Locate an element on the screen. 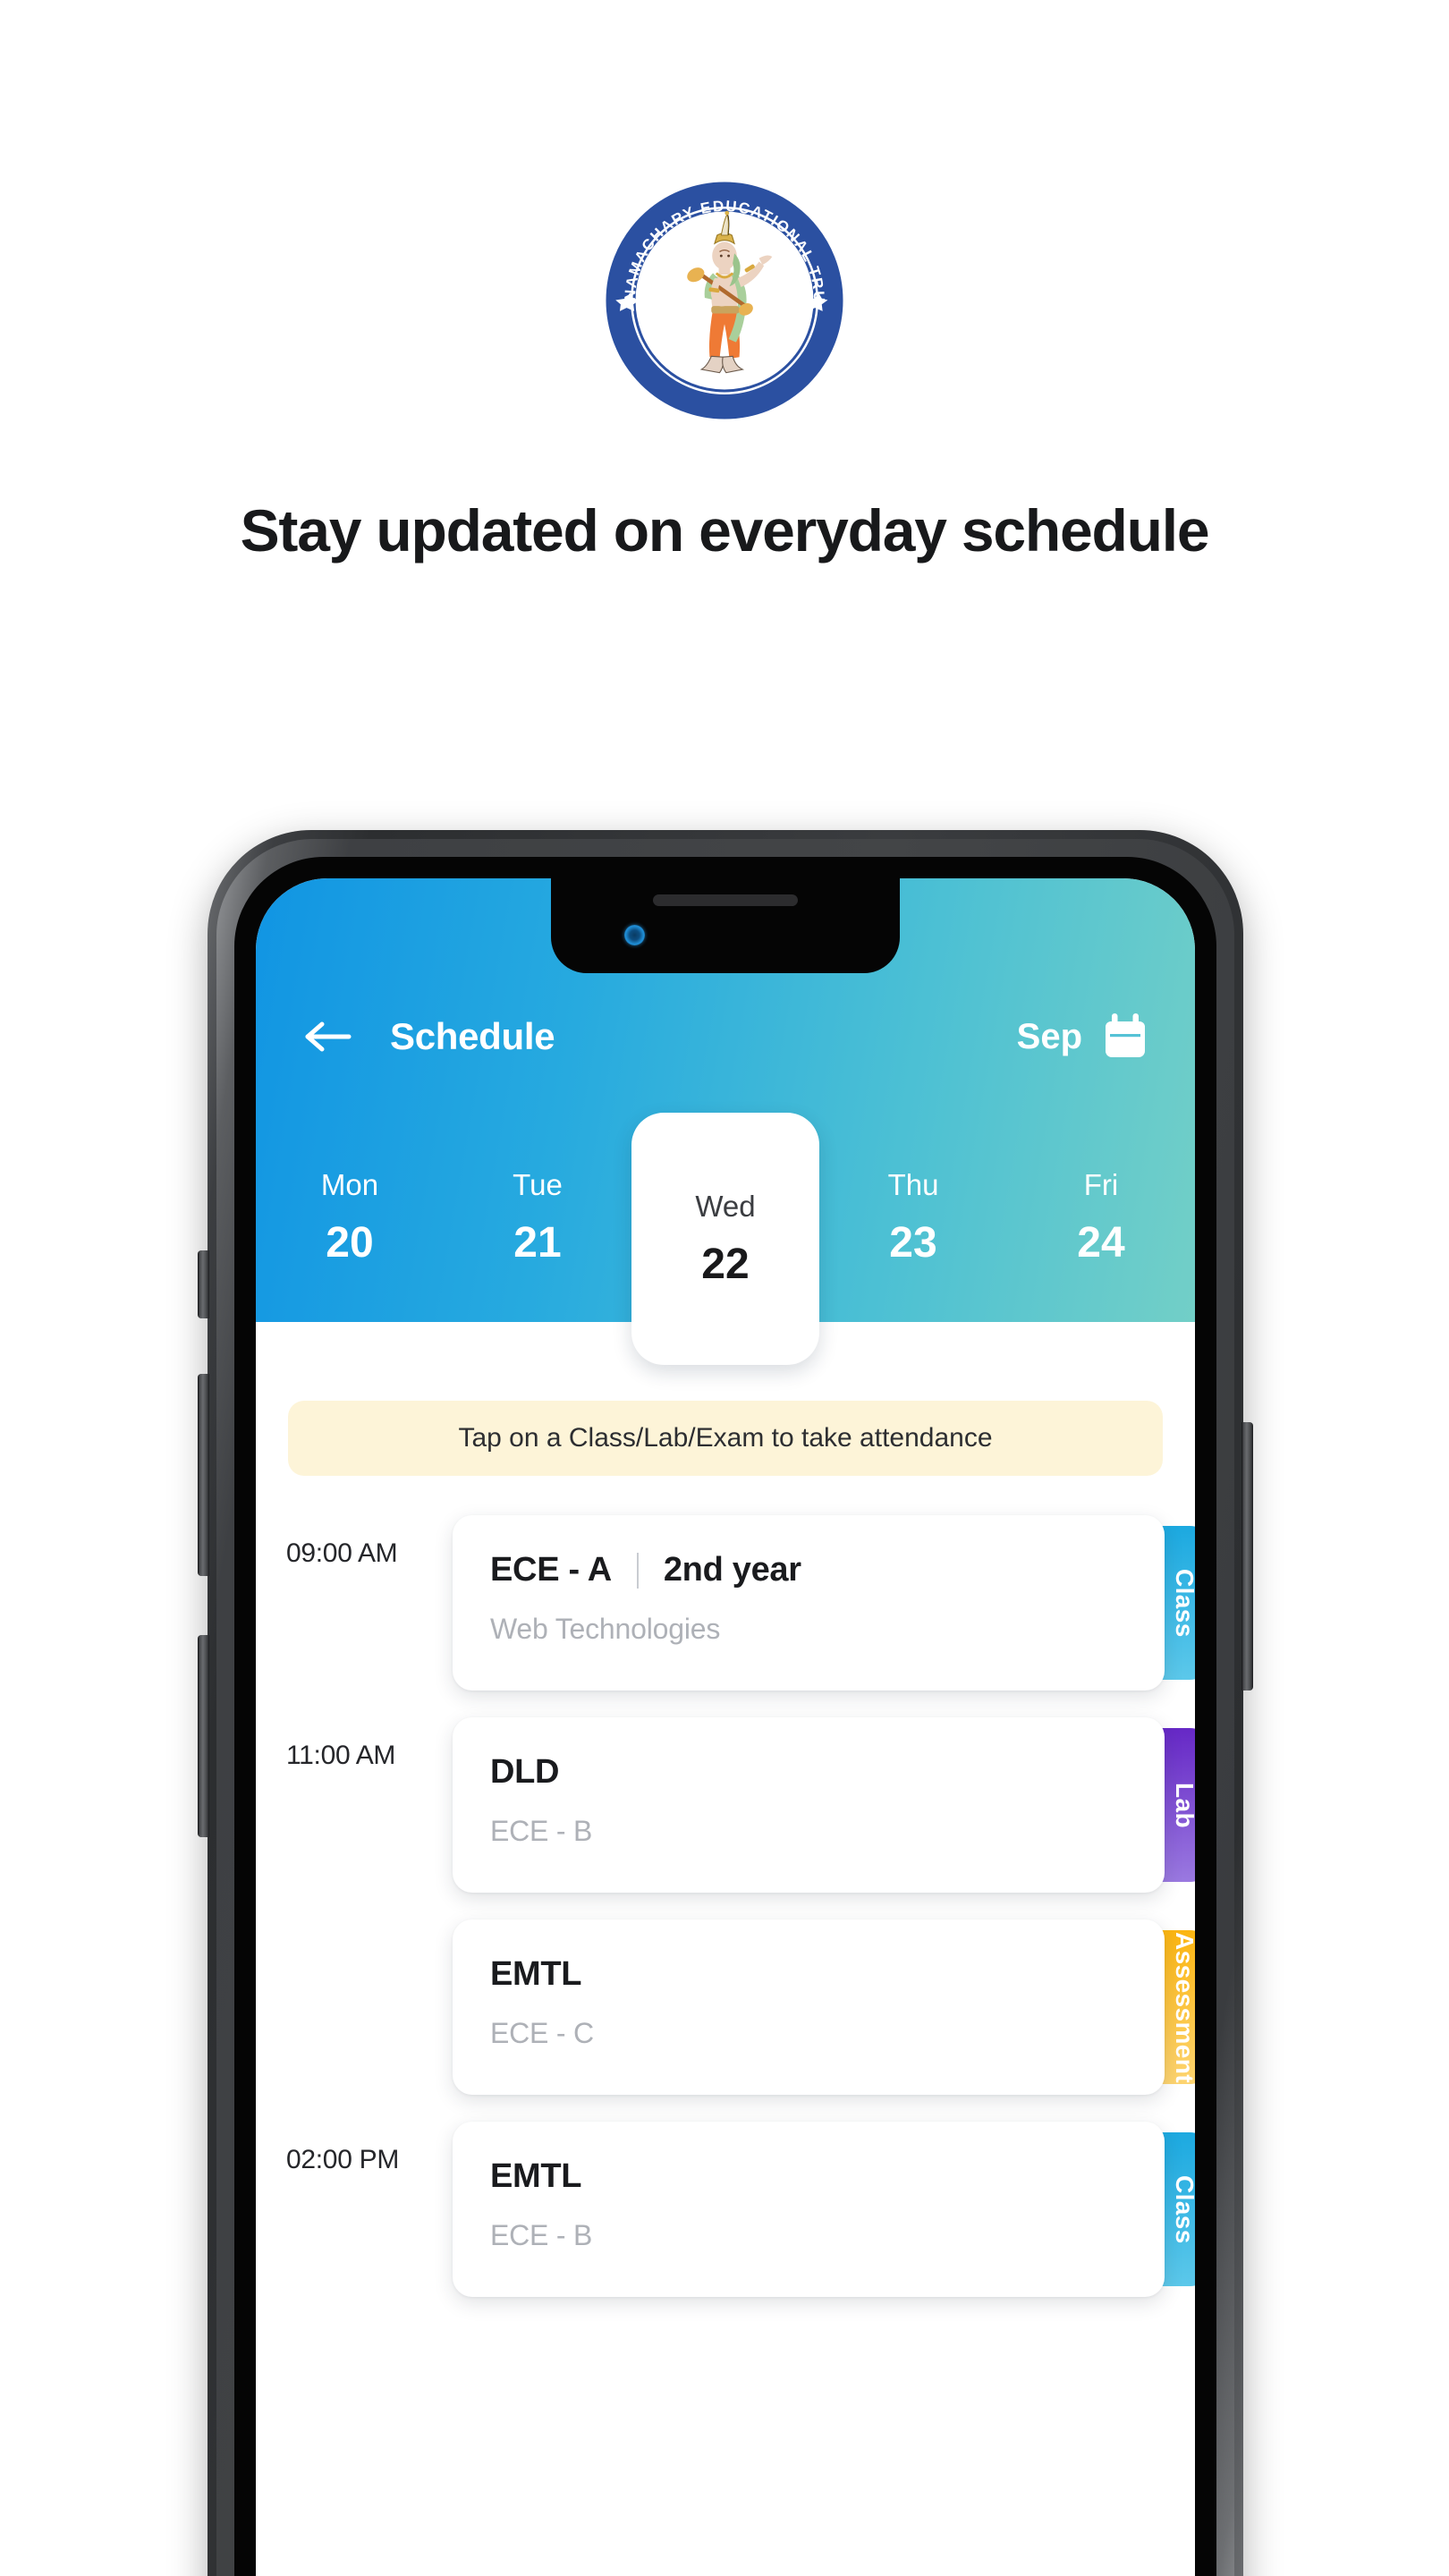 The width and height of the screenshot is (1449, 2576). header-bar: Schedule Sep is located at coordinates (725, 1036).